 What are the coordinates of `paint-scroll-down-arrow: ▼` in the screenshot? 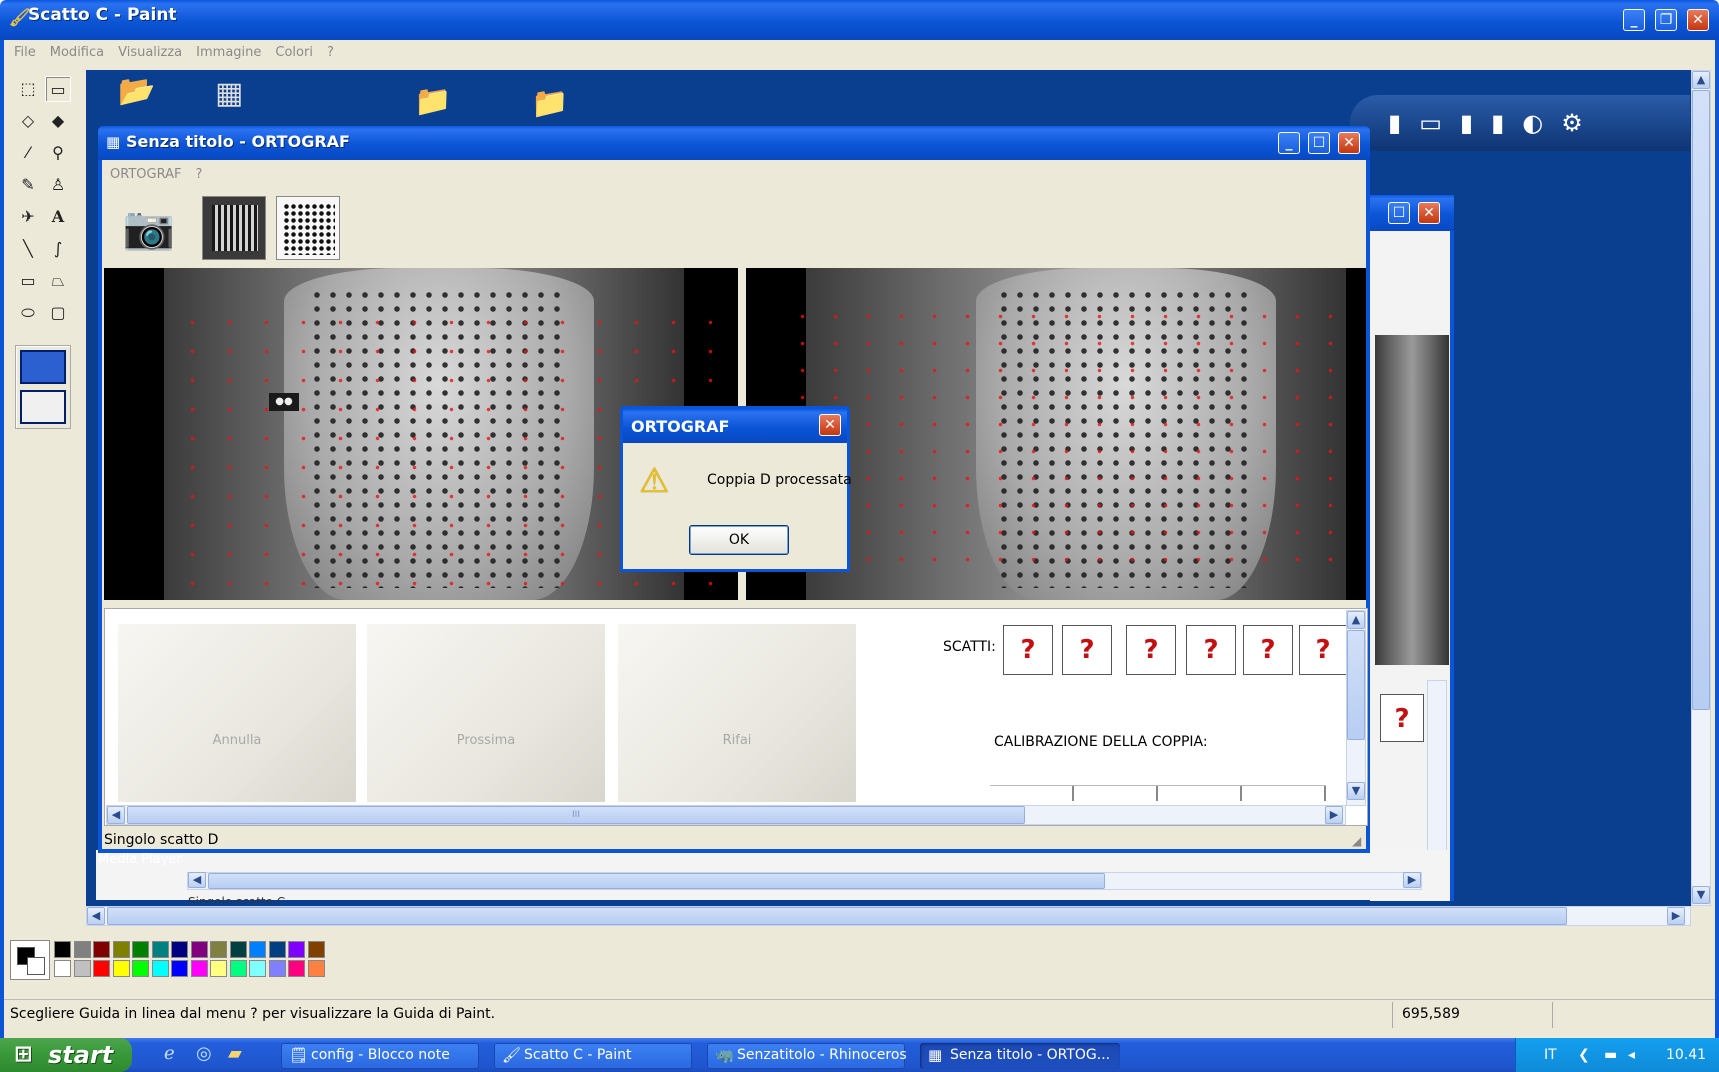 It's located at (1701, 895).